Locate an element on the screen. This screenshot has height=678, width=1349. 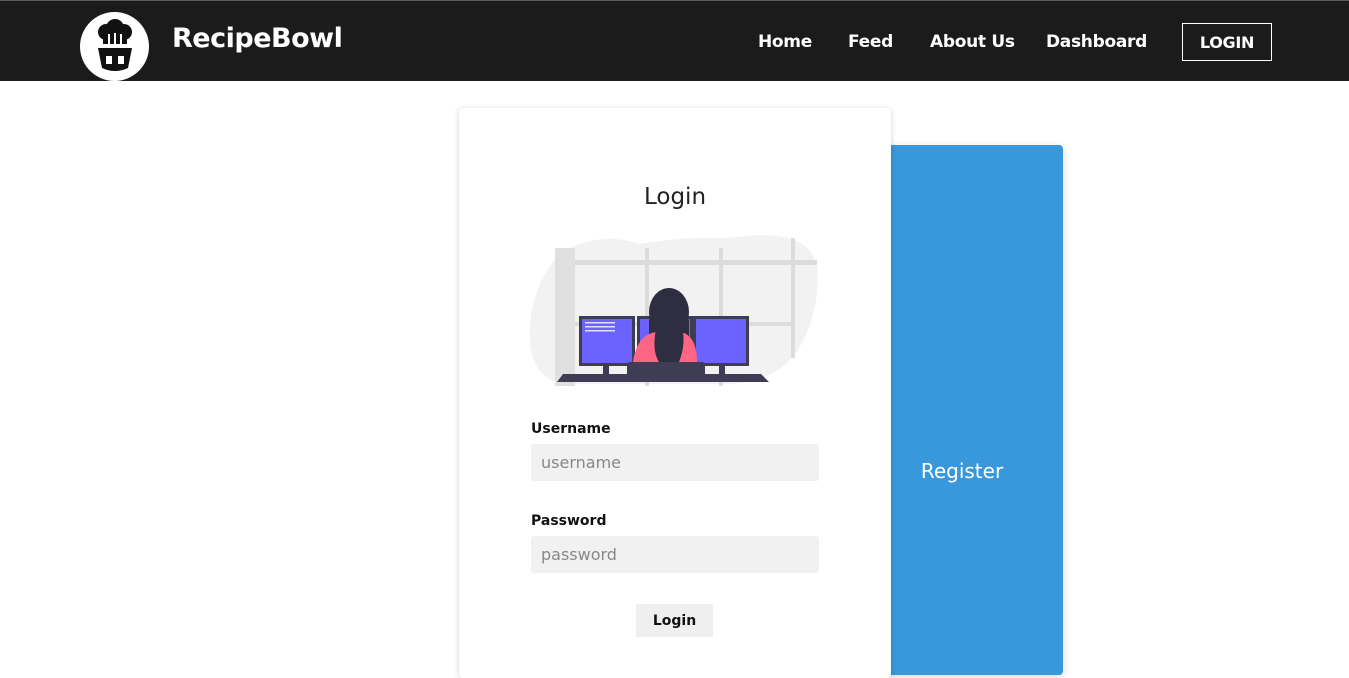
nav-home-link: Home is located at coordinates (785, 42).